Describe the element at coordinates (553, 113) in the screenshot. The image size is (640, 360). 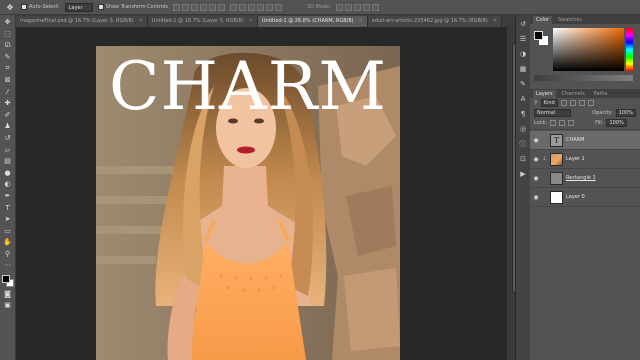
I see `blend-mode-dropdown: Normal` at that location.